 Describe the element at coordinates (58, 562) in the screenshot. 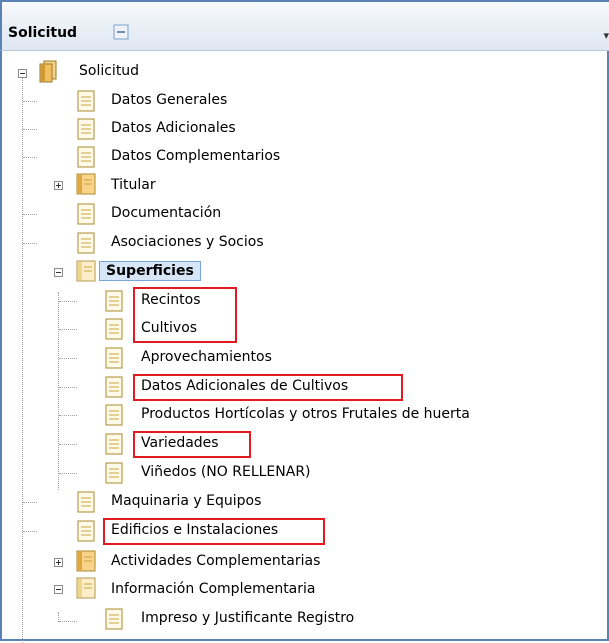

I see `expand-toggle-actividades` at that location.